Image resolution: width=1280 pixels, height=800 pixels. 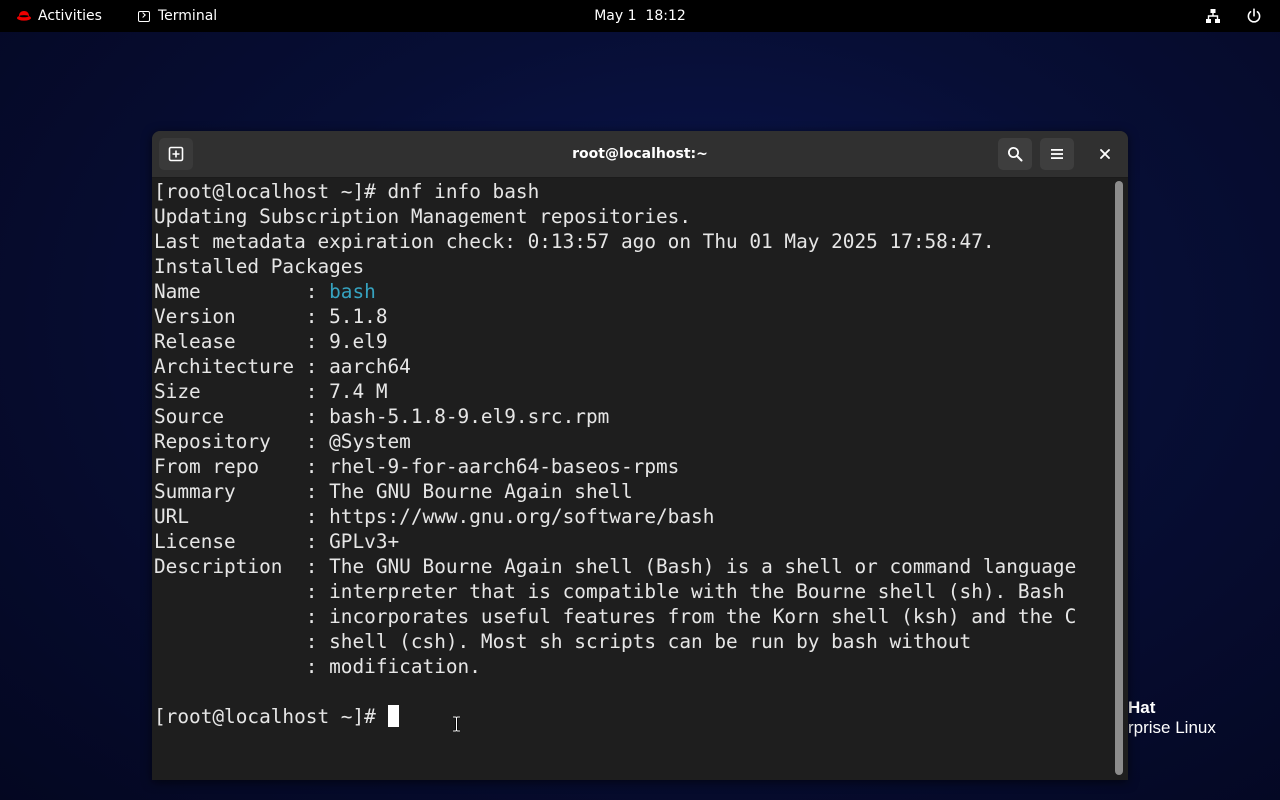 What do you see at coordinates (522, 516) in the screenshot?
I see `info-value: https://www.gnu.org/software/bash` at bounding box center [522, 516].